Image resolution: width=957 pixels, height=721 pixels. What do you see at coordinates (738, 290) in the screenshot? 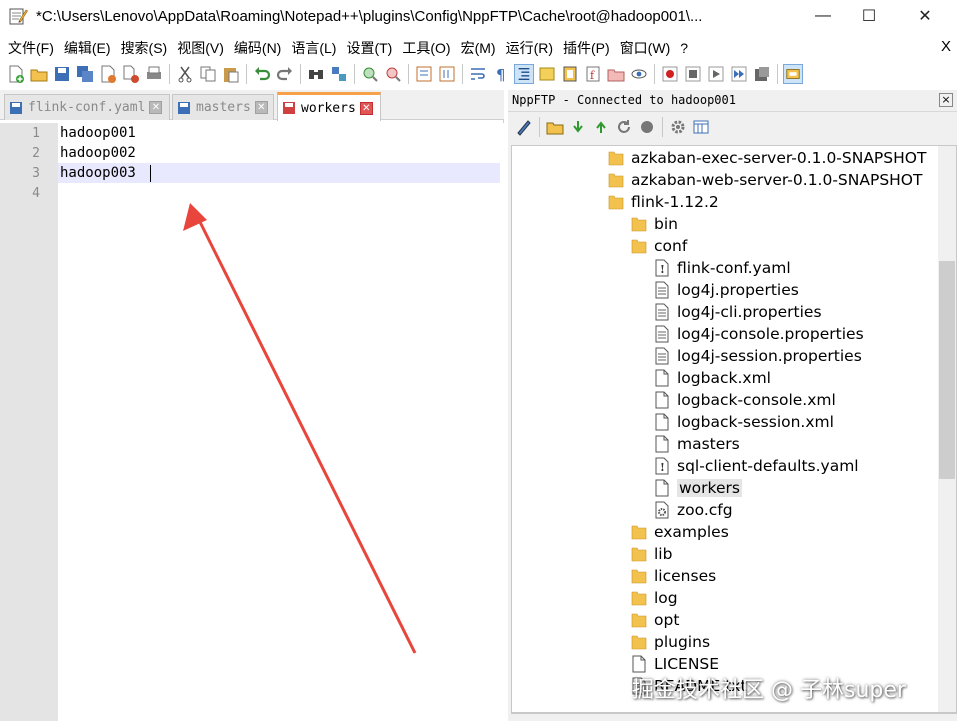
I see `tree-item-label: log4j.properties` at bounding box center [738, 290].